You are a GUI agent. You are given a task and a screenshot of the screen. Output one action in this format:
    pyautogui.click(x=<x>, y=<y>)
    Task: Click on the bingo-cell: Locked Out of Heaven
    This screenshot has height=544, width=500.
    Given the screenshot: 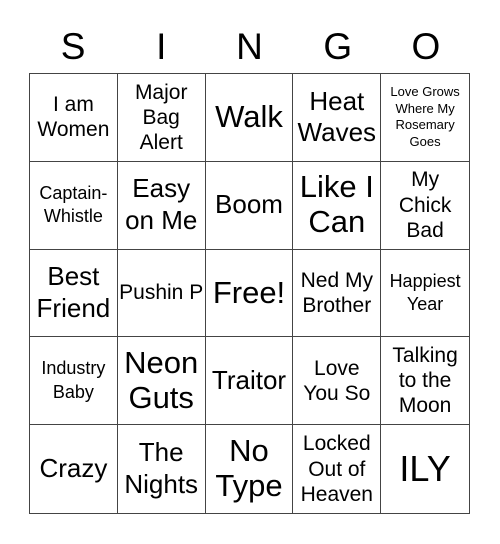 What is the action you would take?
    pyautogui.click(x=337, y=469)
    